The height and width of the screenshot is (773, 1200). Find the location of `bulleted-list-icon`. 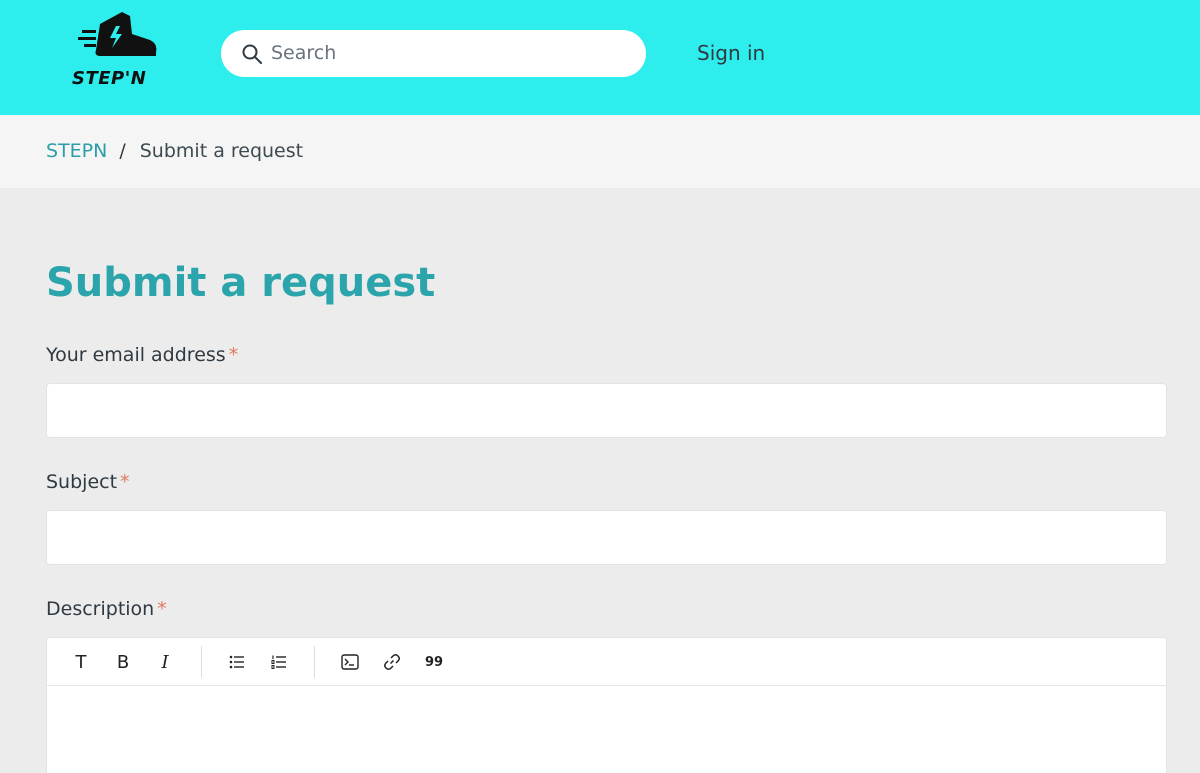

bulleted-list-icon is located at coordinates (236, 662).